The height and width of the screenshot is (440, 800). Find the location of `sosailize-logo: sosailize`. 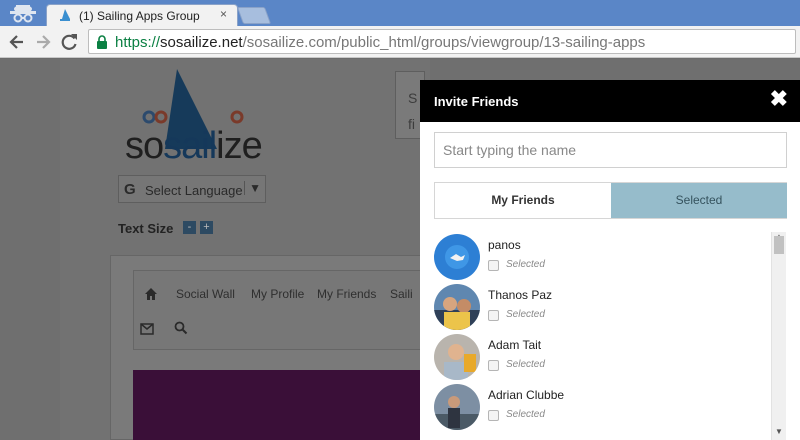

sosailize-logo: sosailize is located at coordinates (195, 119).